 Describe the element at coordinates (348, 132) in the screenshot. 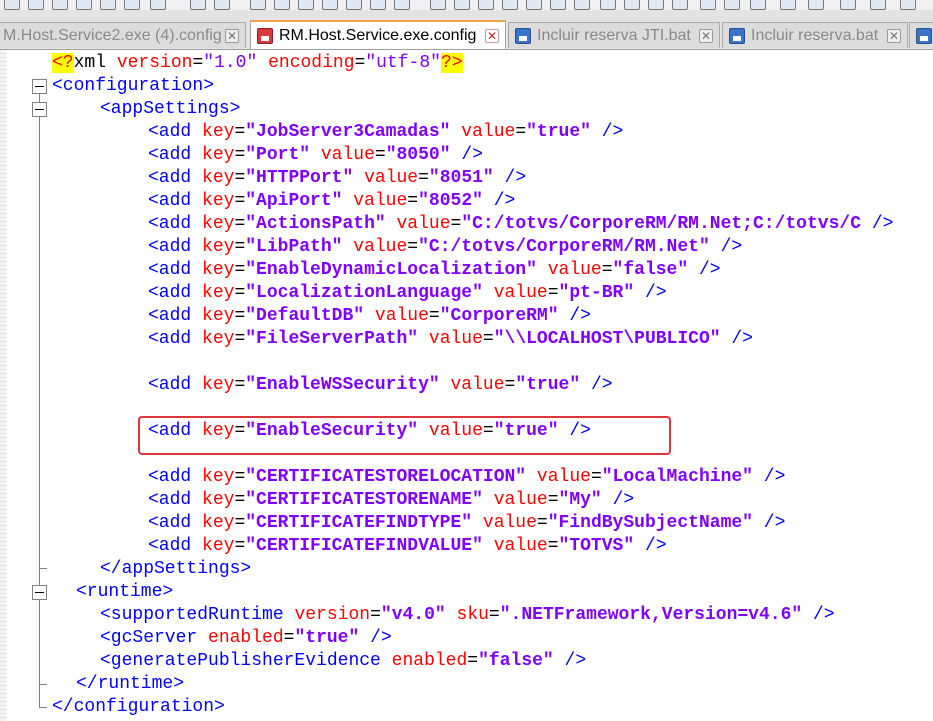

I see `setting-key: "JobServer3Camadas"` at that location.